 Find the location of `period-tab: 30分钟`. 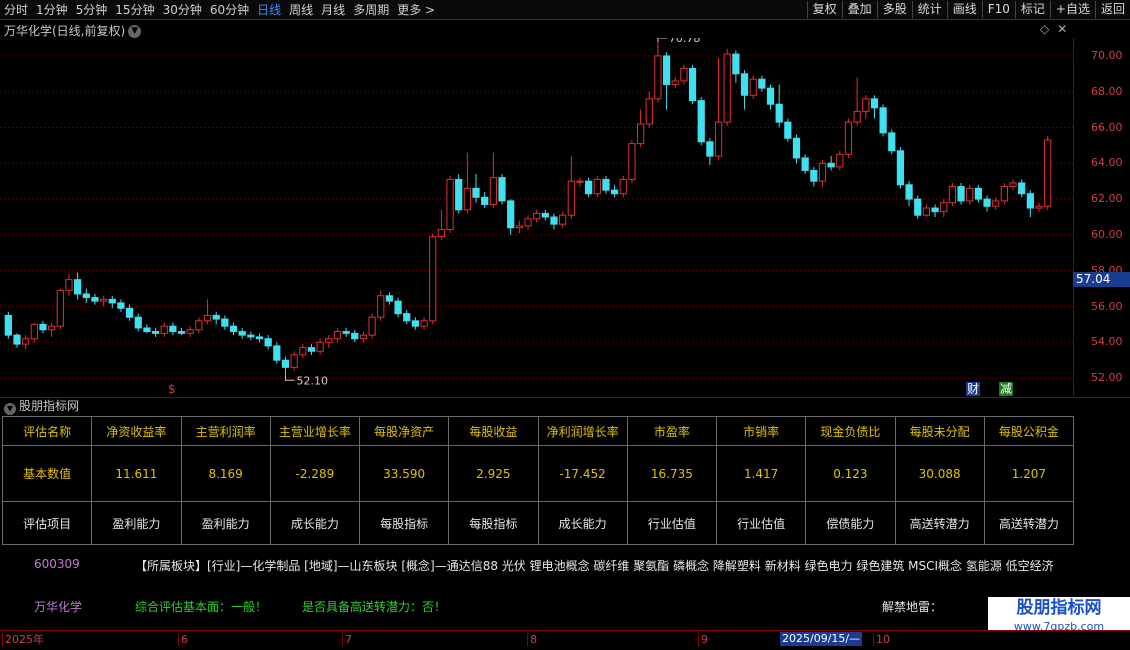

period-tab: 30分钟 is located at coordinates (182, 10).